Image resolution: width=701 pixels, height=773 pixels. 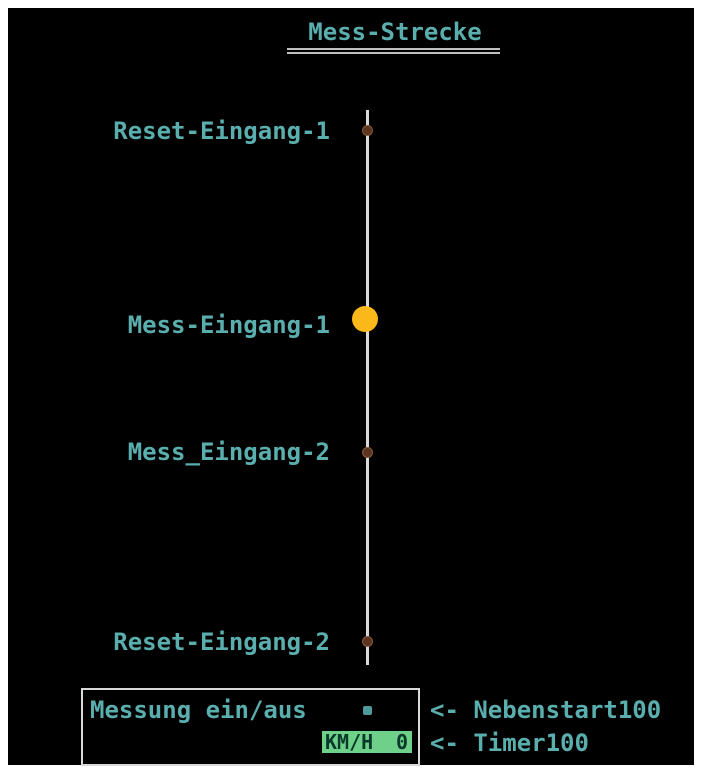 I want to click on measurement-toggle-label: Messung ein/aus, so click(x=198, y=710).